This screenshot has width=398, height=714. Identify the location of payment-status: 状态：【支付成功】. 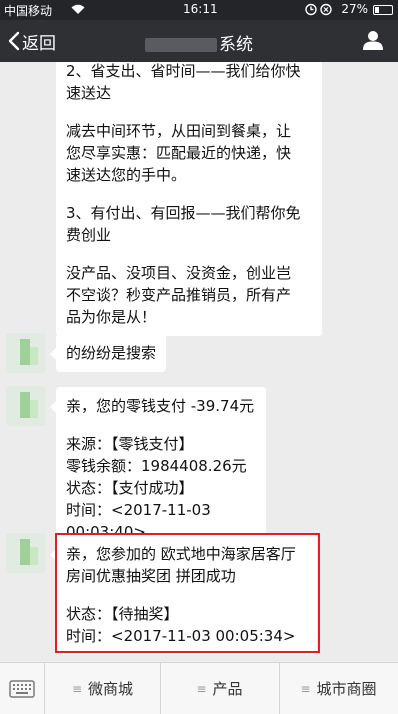
(130, 488).